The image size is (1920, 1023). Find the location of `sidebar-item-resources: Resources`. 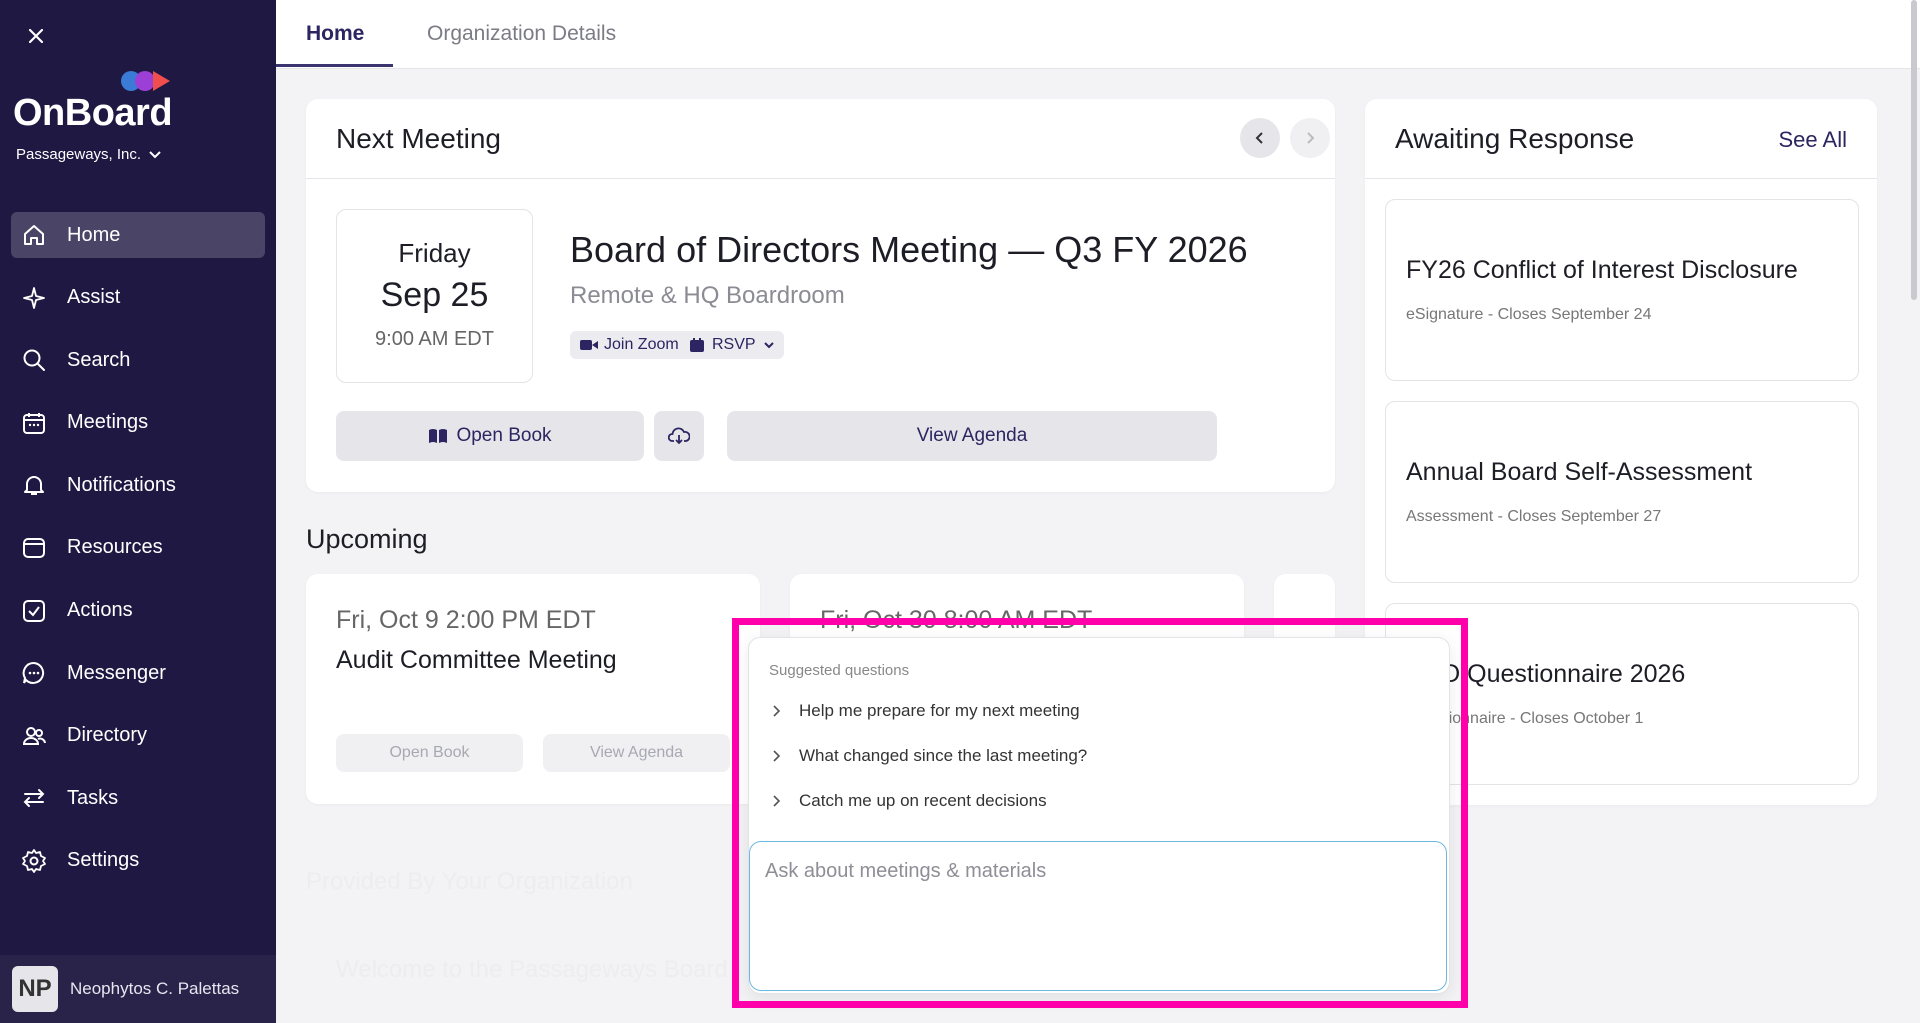

sidebar-item-resources: Resources is located at coordinates (138, 548).